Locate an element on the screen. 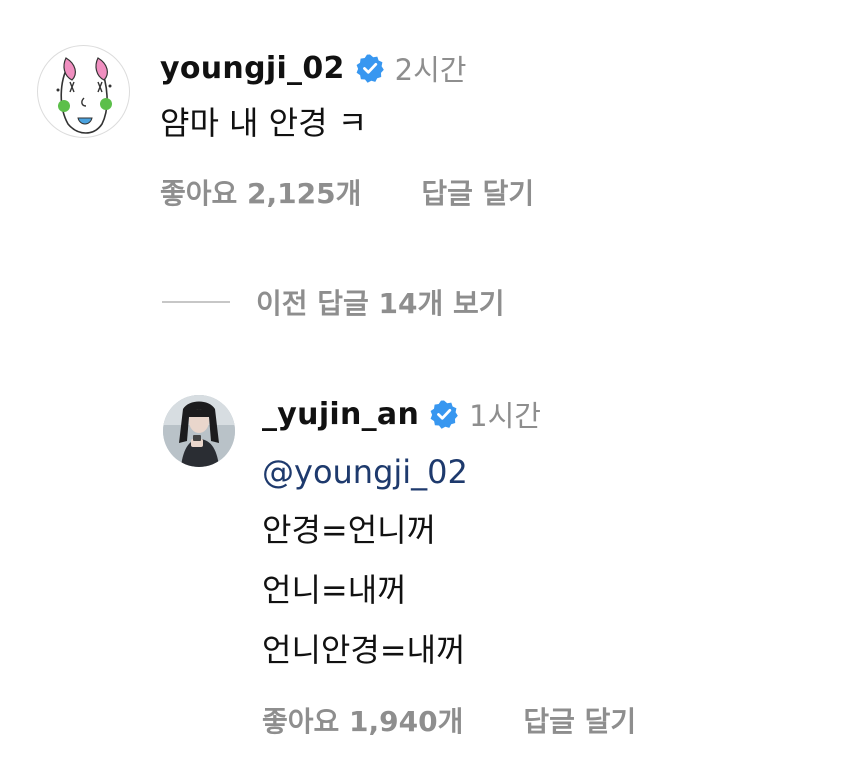  reply-text-line: 언니=내꺼 is located at coordinates (334, 590).